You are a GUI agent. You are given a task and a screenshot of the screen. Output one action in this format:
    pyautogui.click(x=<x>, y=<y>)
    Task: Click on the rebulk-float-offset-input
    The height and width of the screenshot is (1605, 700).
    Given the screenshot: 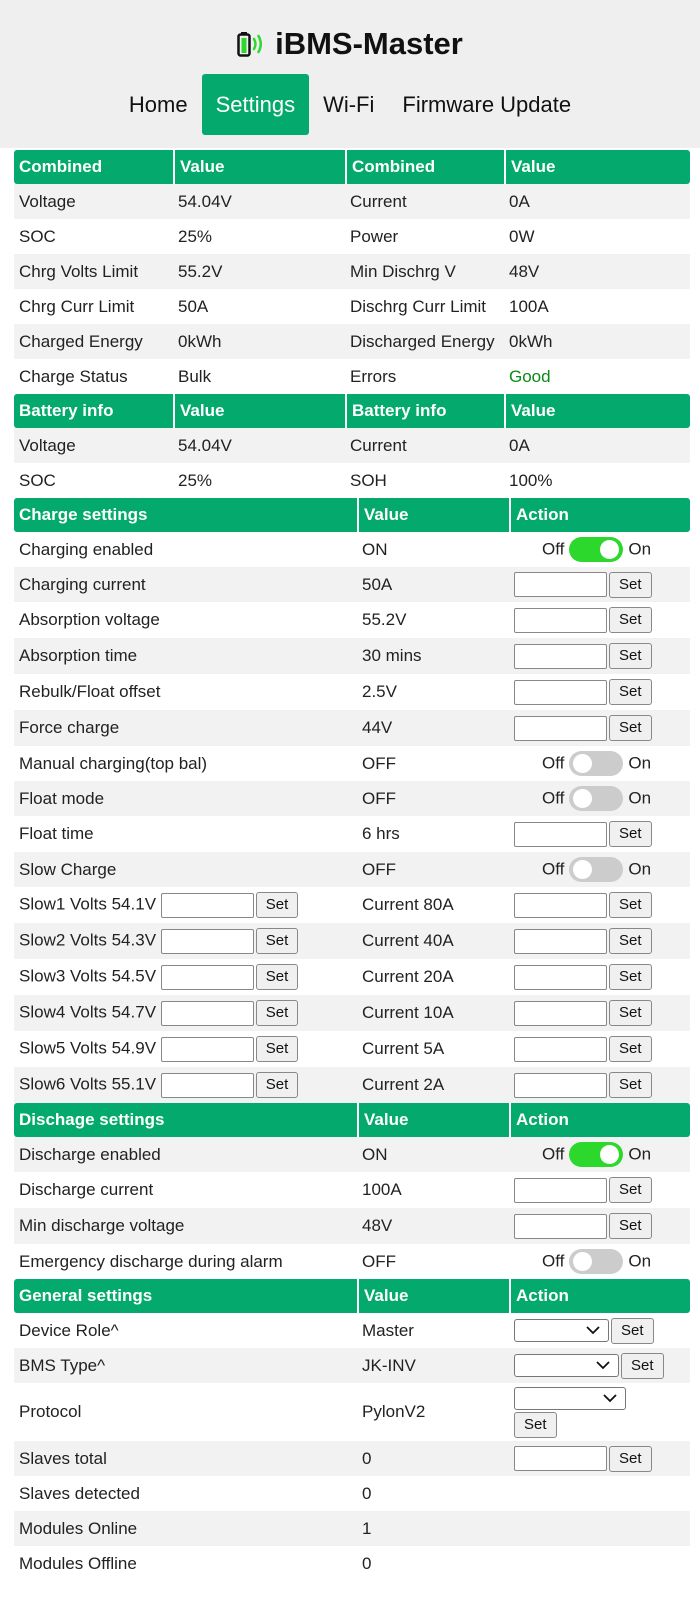 What is the action you would take?
    pyautogui.click(x=560, y=692)
    